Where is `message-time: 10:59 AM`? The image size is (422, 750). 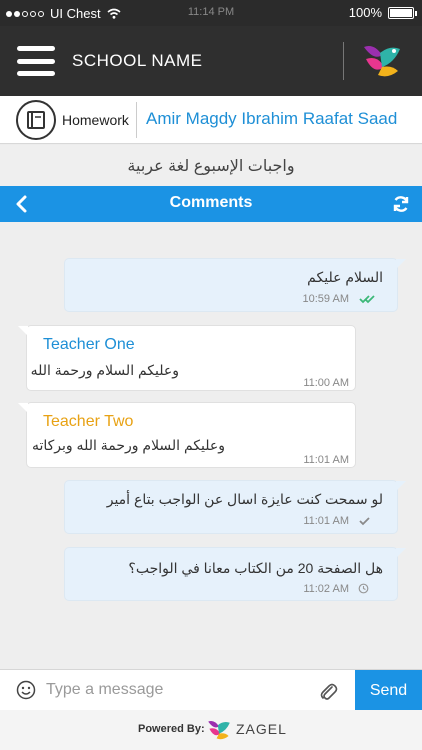 message-time: 10:59 AM is located at coordinates (325, 299).